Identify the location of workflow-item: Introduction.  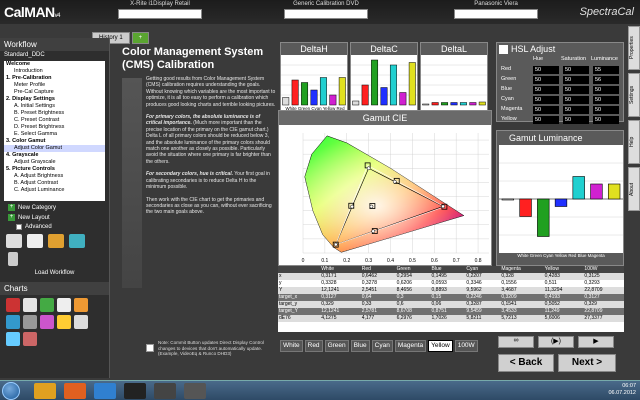
(54, 71).